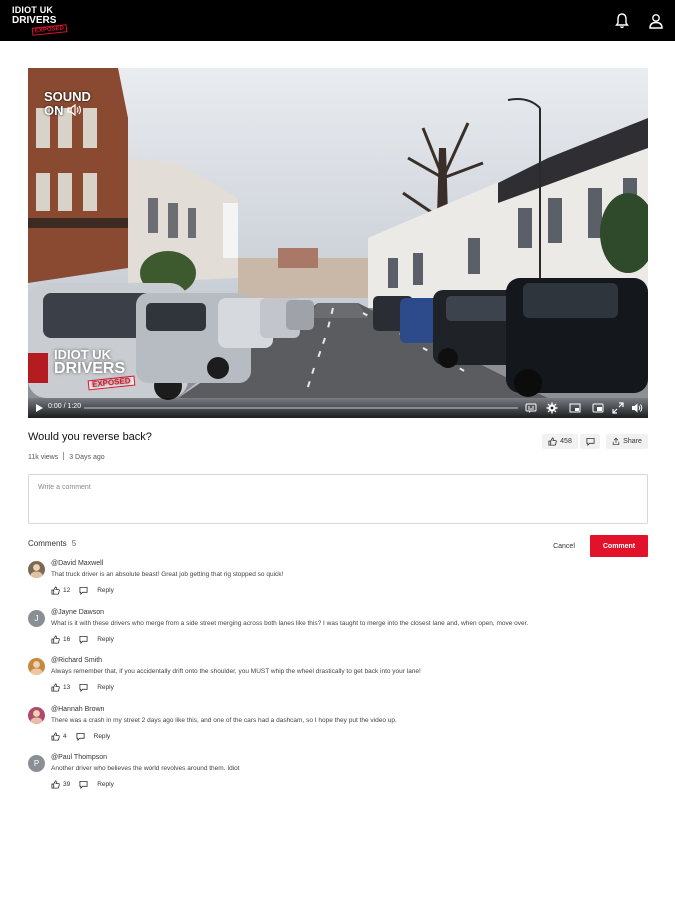  Describe the element at coordinates (67, 784) in the screenshot. I see `comment-like-count: 39` at that location.